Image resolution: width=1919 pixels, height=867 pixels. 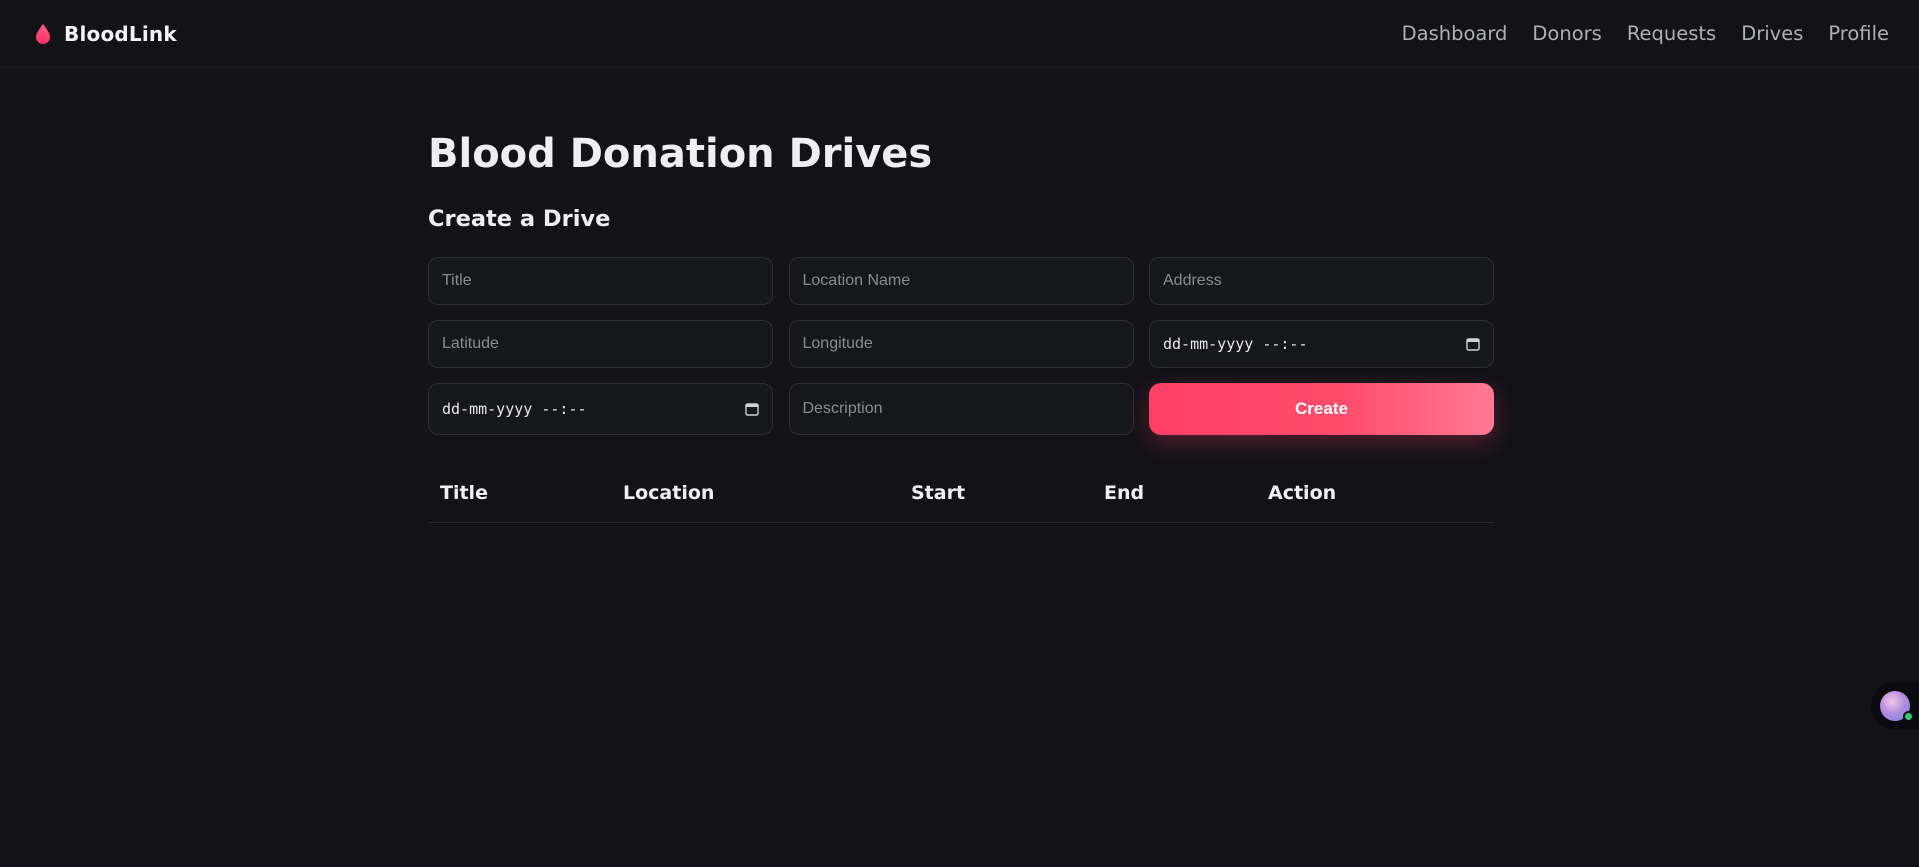 What do you see at coordinates (519, 219) in the screenshot?
I see `create-drive-heading: Create a Drive` at bounding box center [519, 219].